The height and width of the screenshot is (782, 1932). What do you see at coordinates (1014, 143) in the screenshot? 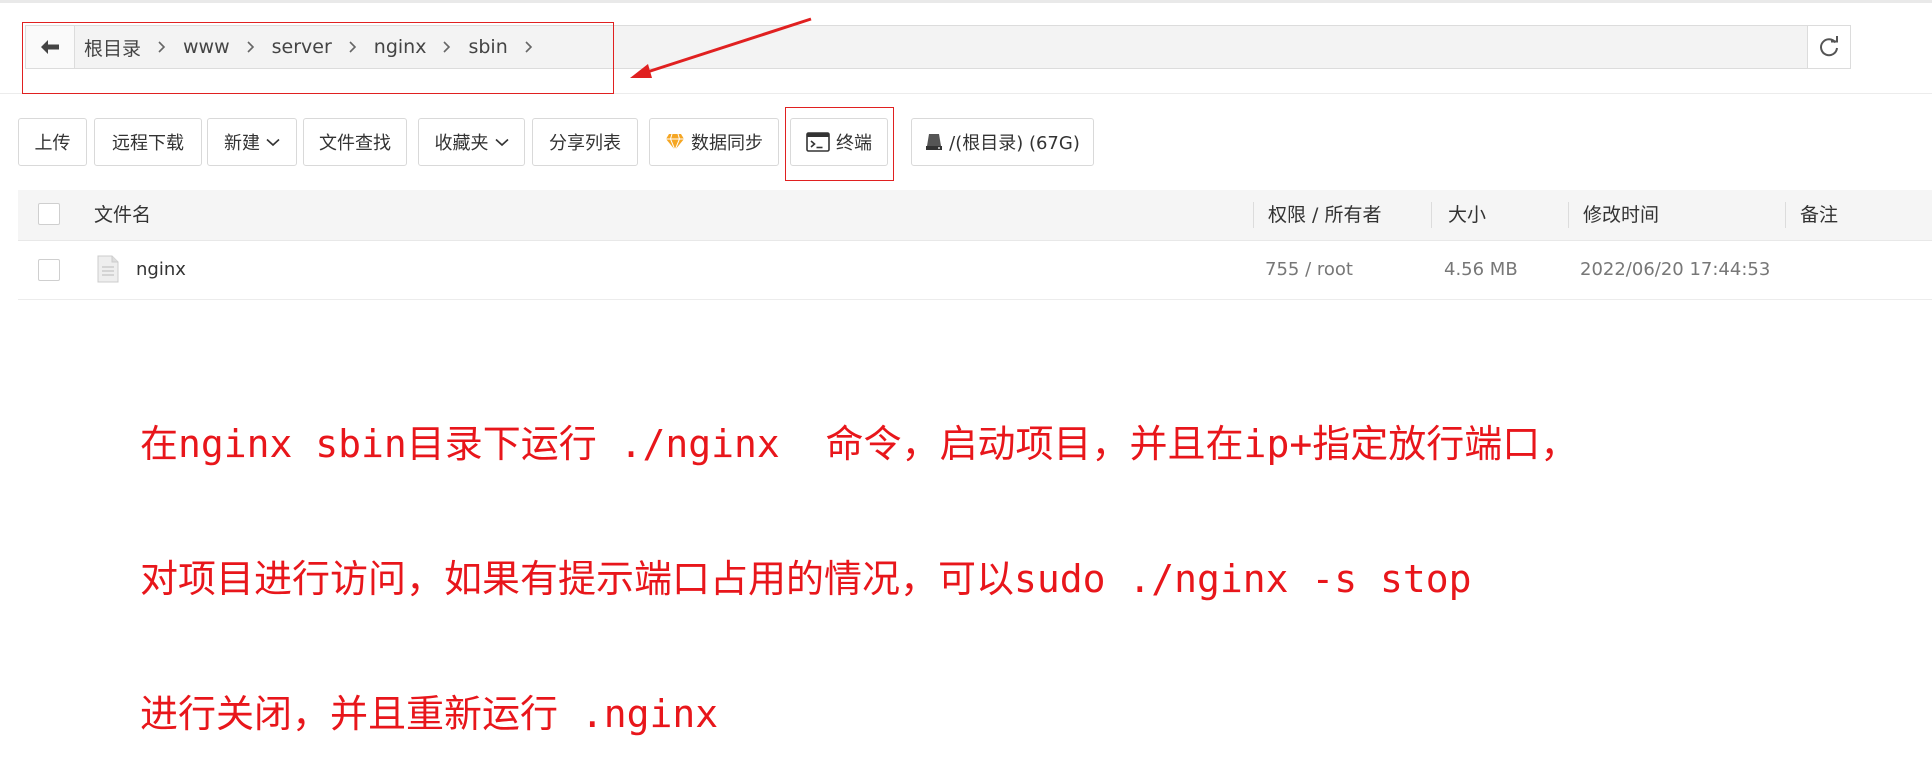
I see `disk-root-label: /(根目录) (67G)` at bounding box center [1014, 143].